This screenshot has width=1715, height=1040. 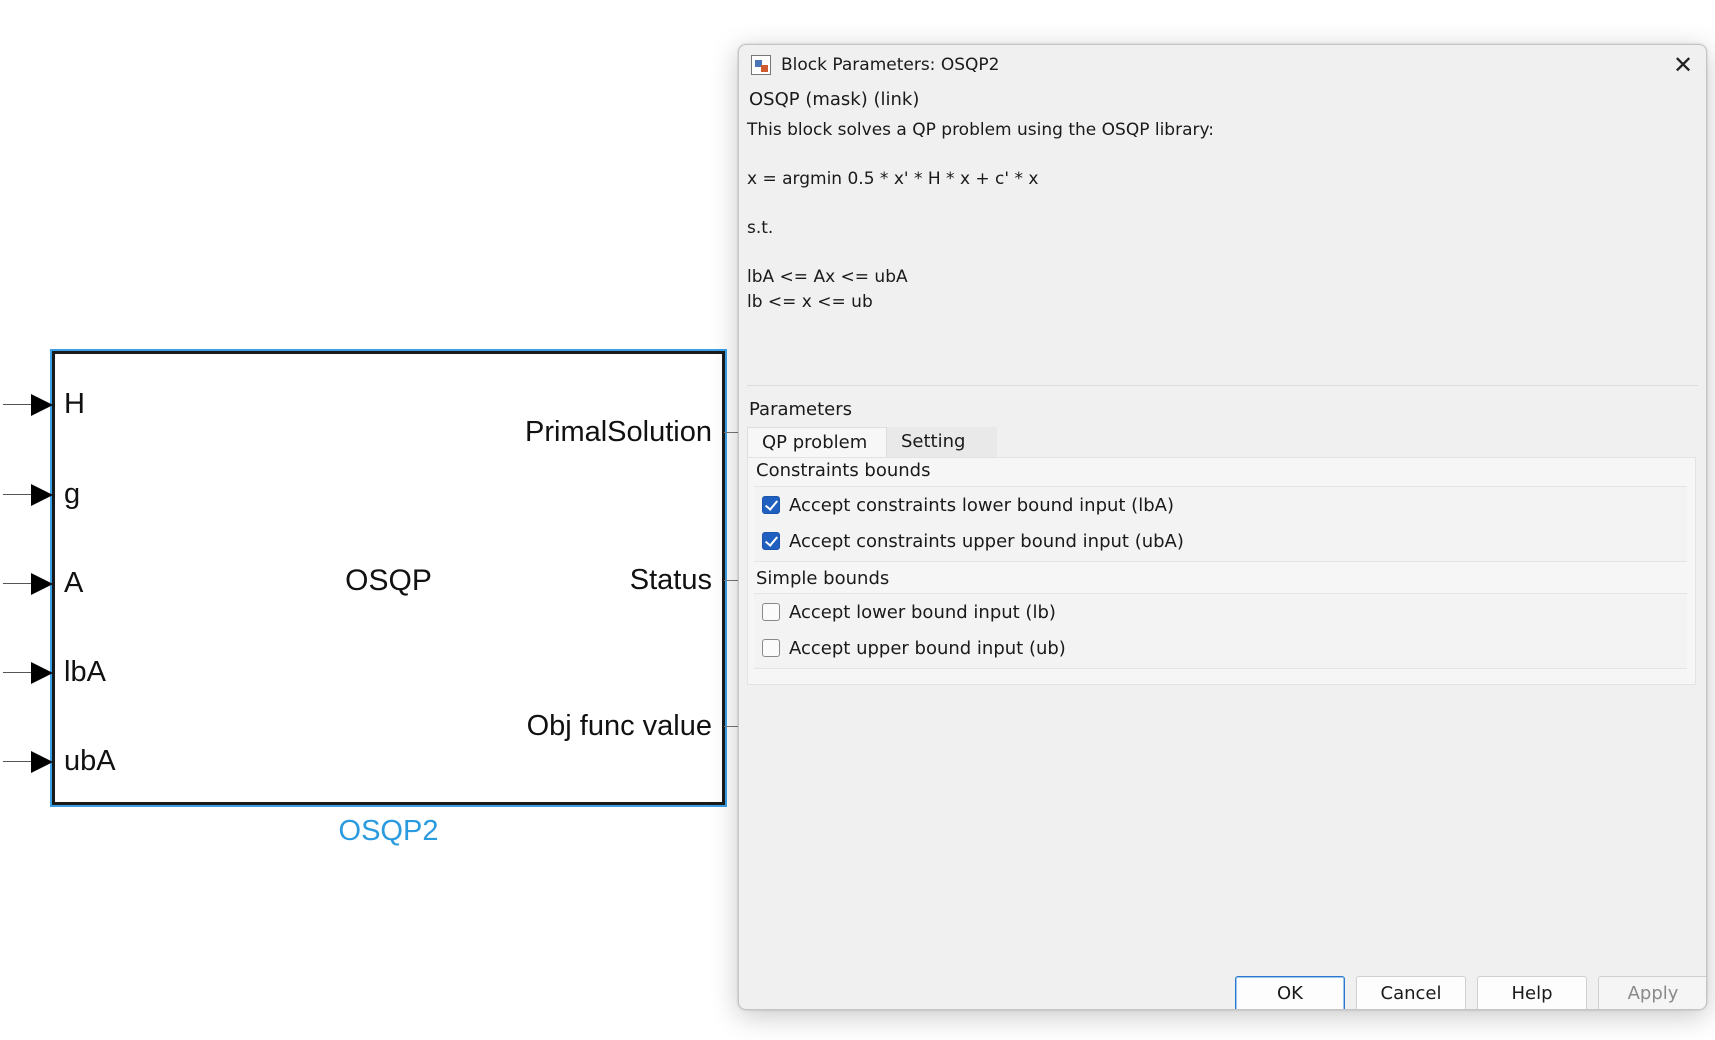 What do you see at coordinates (618, 432) in the screenshot?
I see `output-port-primal-solution: PrimalSolution` at bounding box center [618, 432].